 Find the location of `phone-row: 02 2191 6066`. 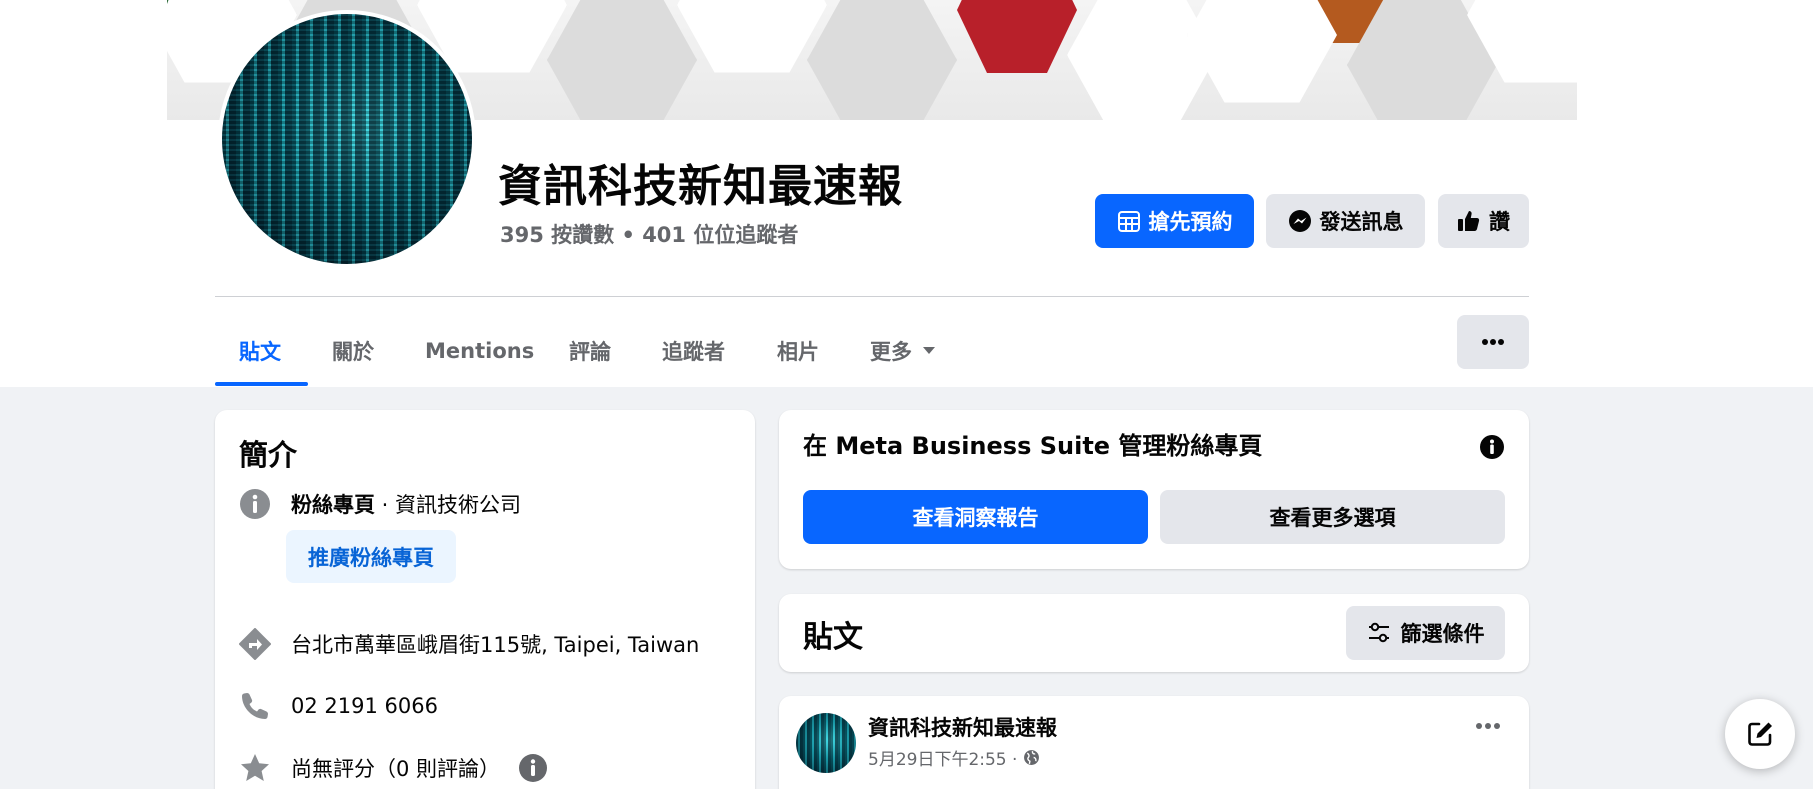

phone-row: 02 2191 6066 is located at coordinates (338, 706).